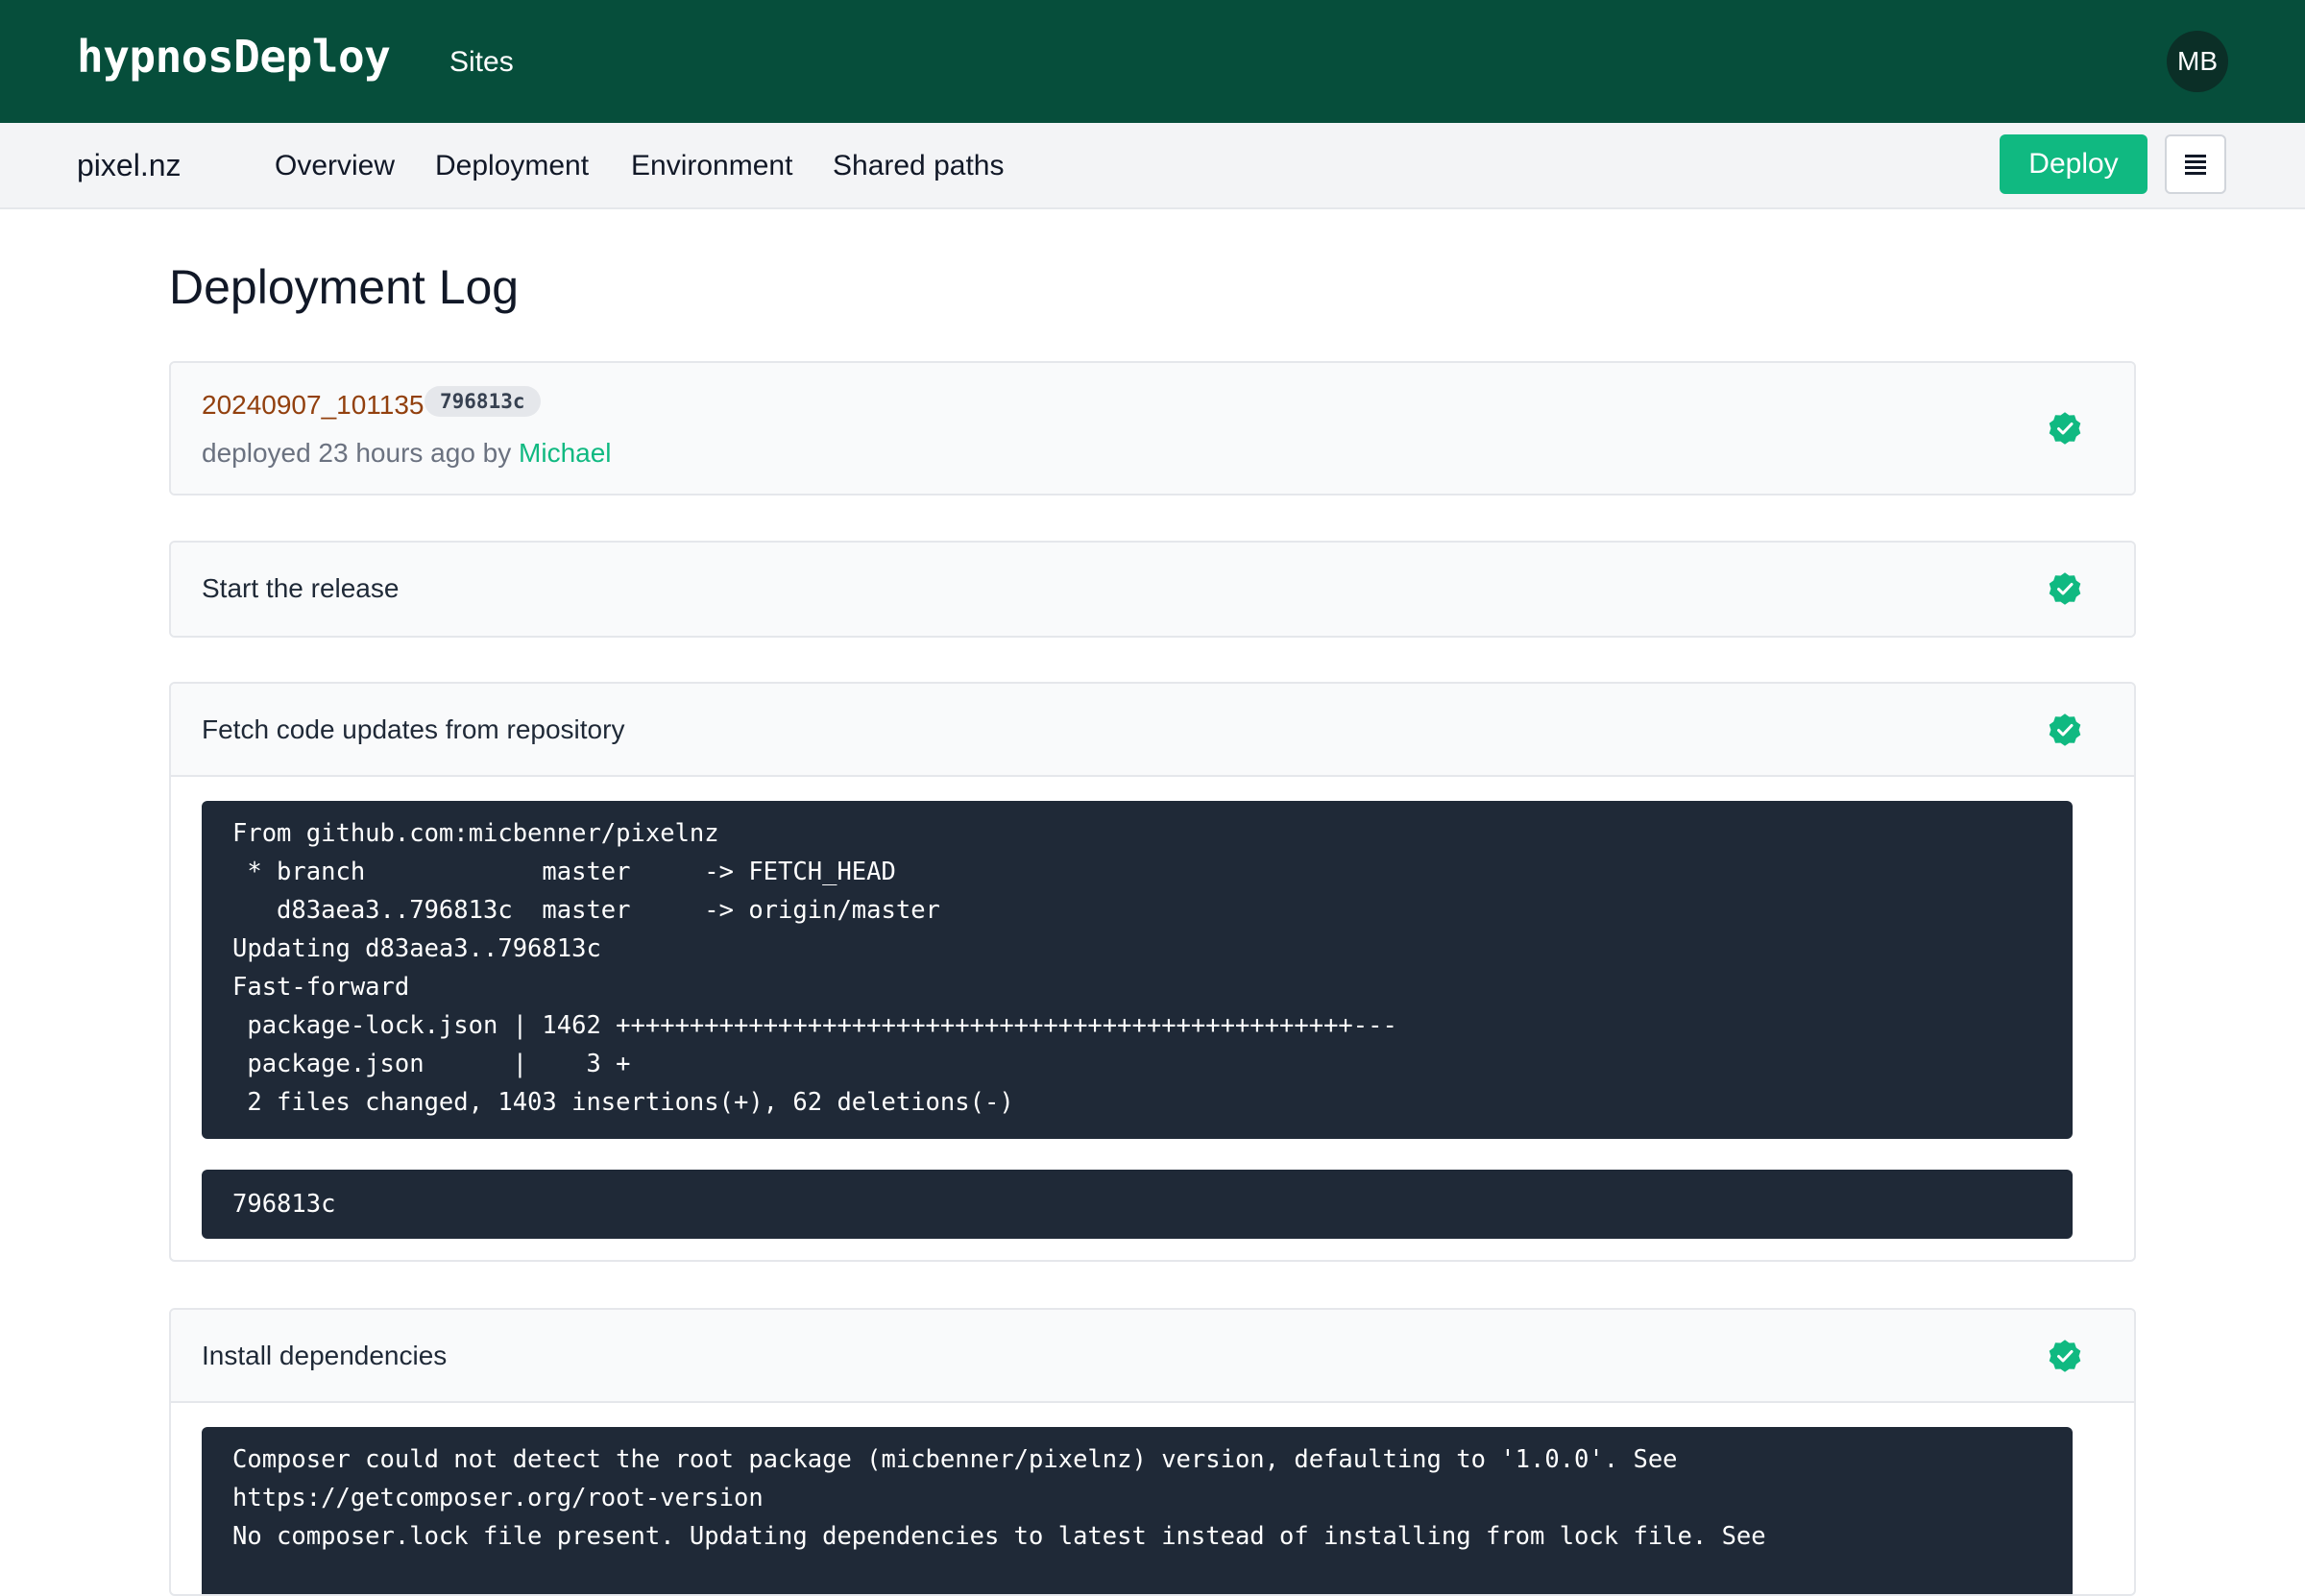 Image resolution: width=2305 pixels, height=1596 pixels. I want to click on menu-button, so click(2195, 164).